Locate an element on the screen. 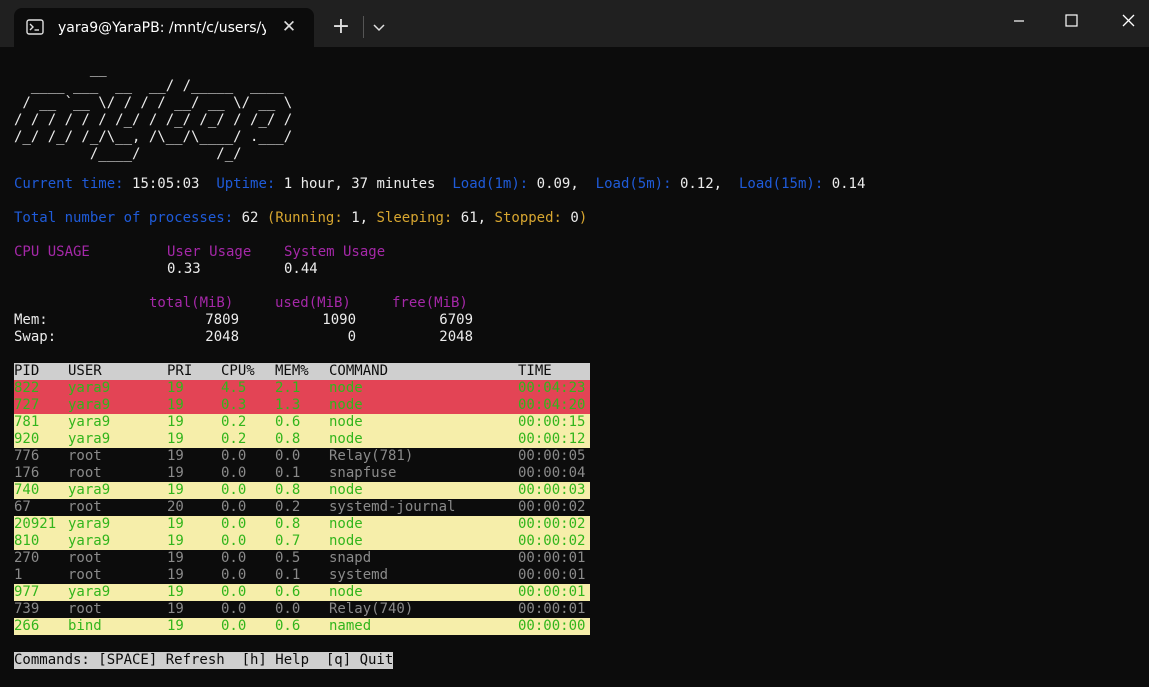 The image size is (1149, 687). mem-free-value: 6709 is located at coordinates (456, 320).